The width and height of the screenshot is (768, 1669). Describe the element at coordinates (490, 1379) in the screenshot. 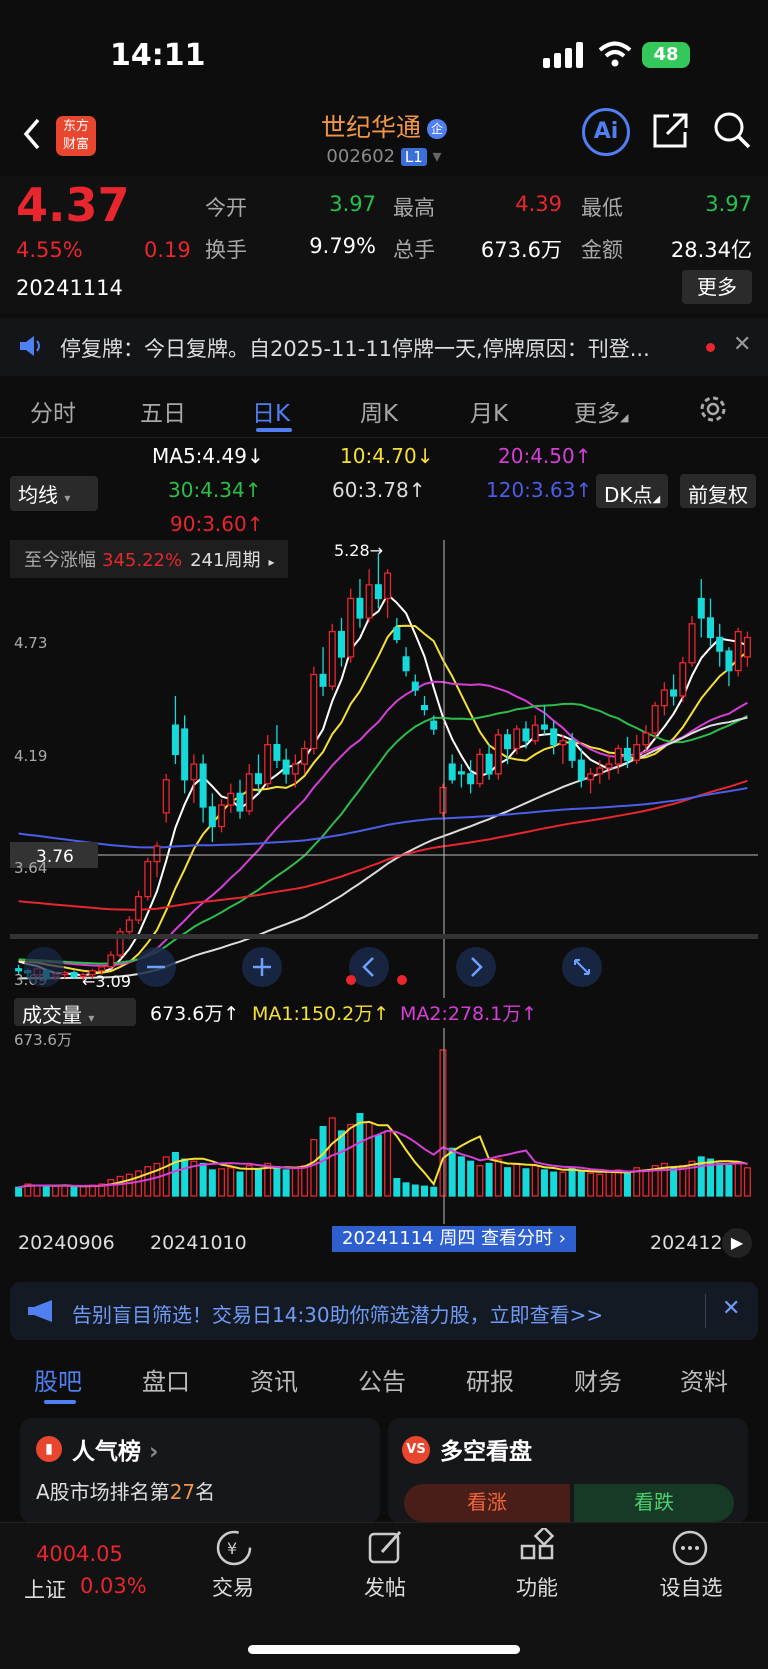

I see `tab-research: 研报` at that location.